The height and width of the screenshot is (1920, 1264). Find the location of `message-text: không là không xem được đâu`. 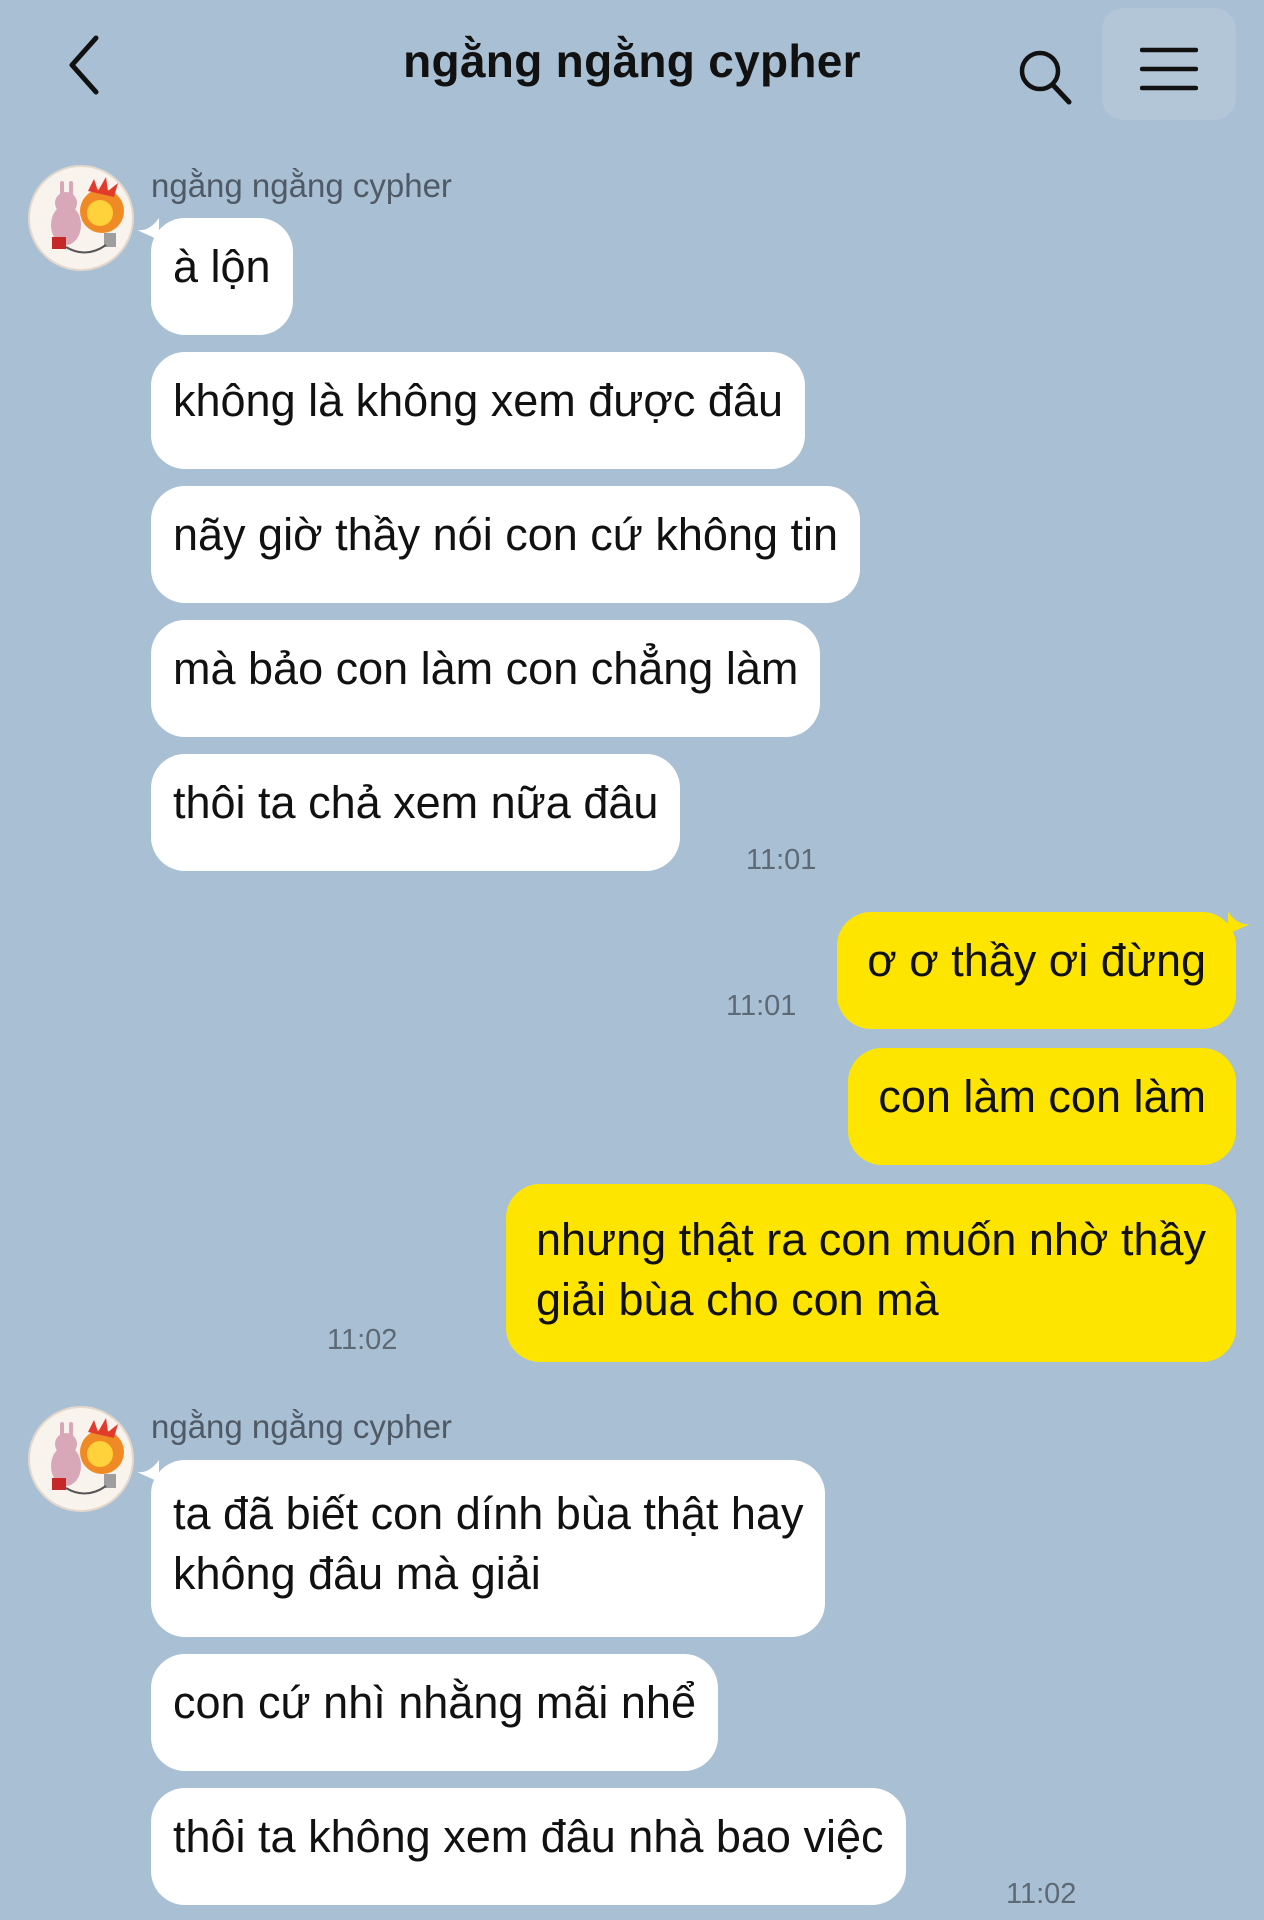

message-text: không là không xem được đâu is located at coordinates (478, 400).